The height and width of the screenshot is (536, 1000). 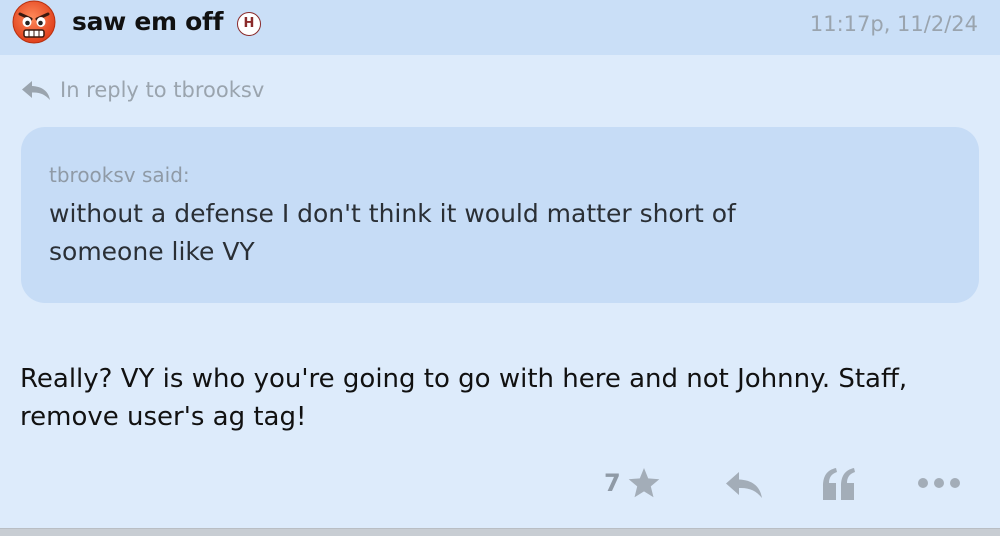 What do you see at coordinates (939, 483) in the screenshot?
I see `more-icon` at bounding box center [939, 483].